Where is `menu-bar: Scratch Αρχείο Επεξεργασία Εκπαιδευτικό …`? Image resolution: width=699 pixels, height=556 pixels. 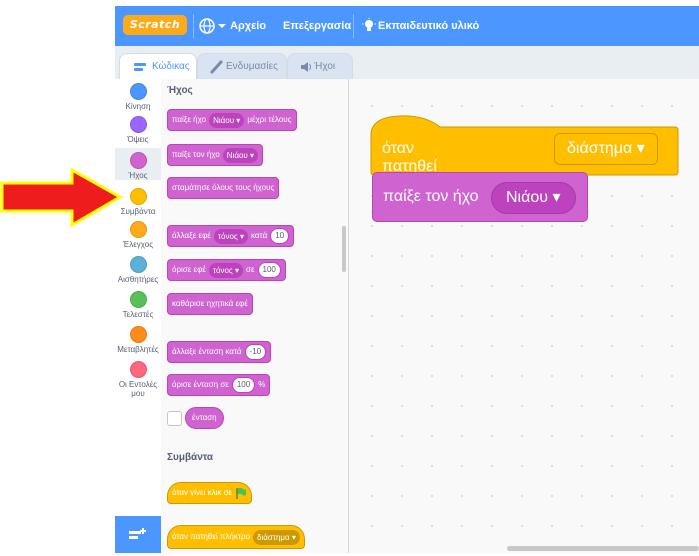 menu-bar: Scratch Αρχείο Επεξεργασία Εκπαιδευτικό … is located at coordinates (407, 26).